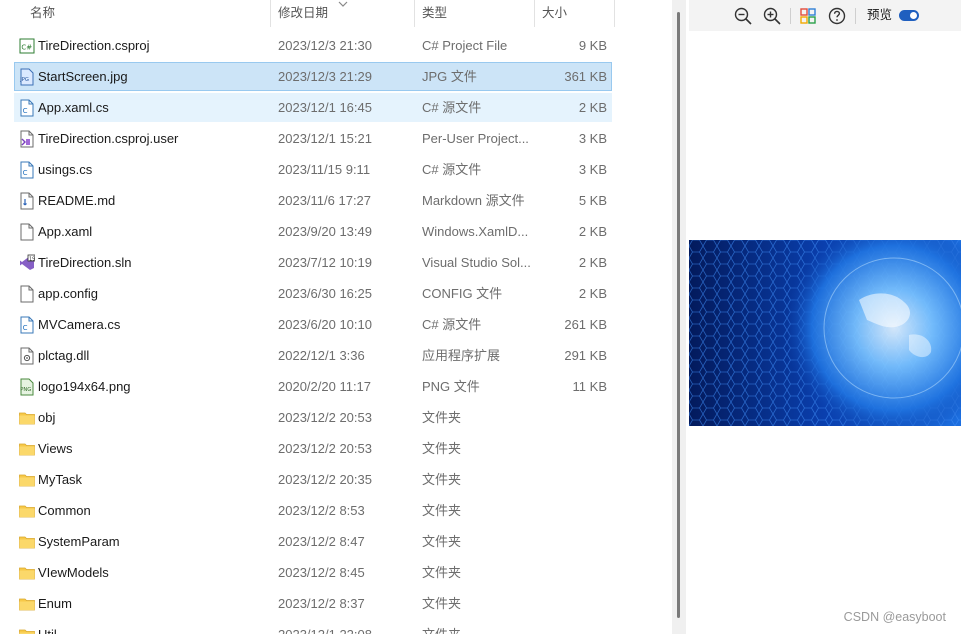  I want to click on preview-toggle, so click(909, 15).